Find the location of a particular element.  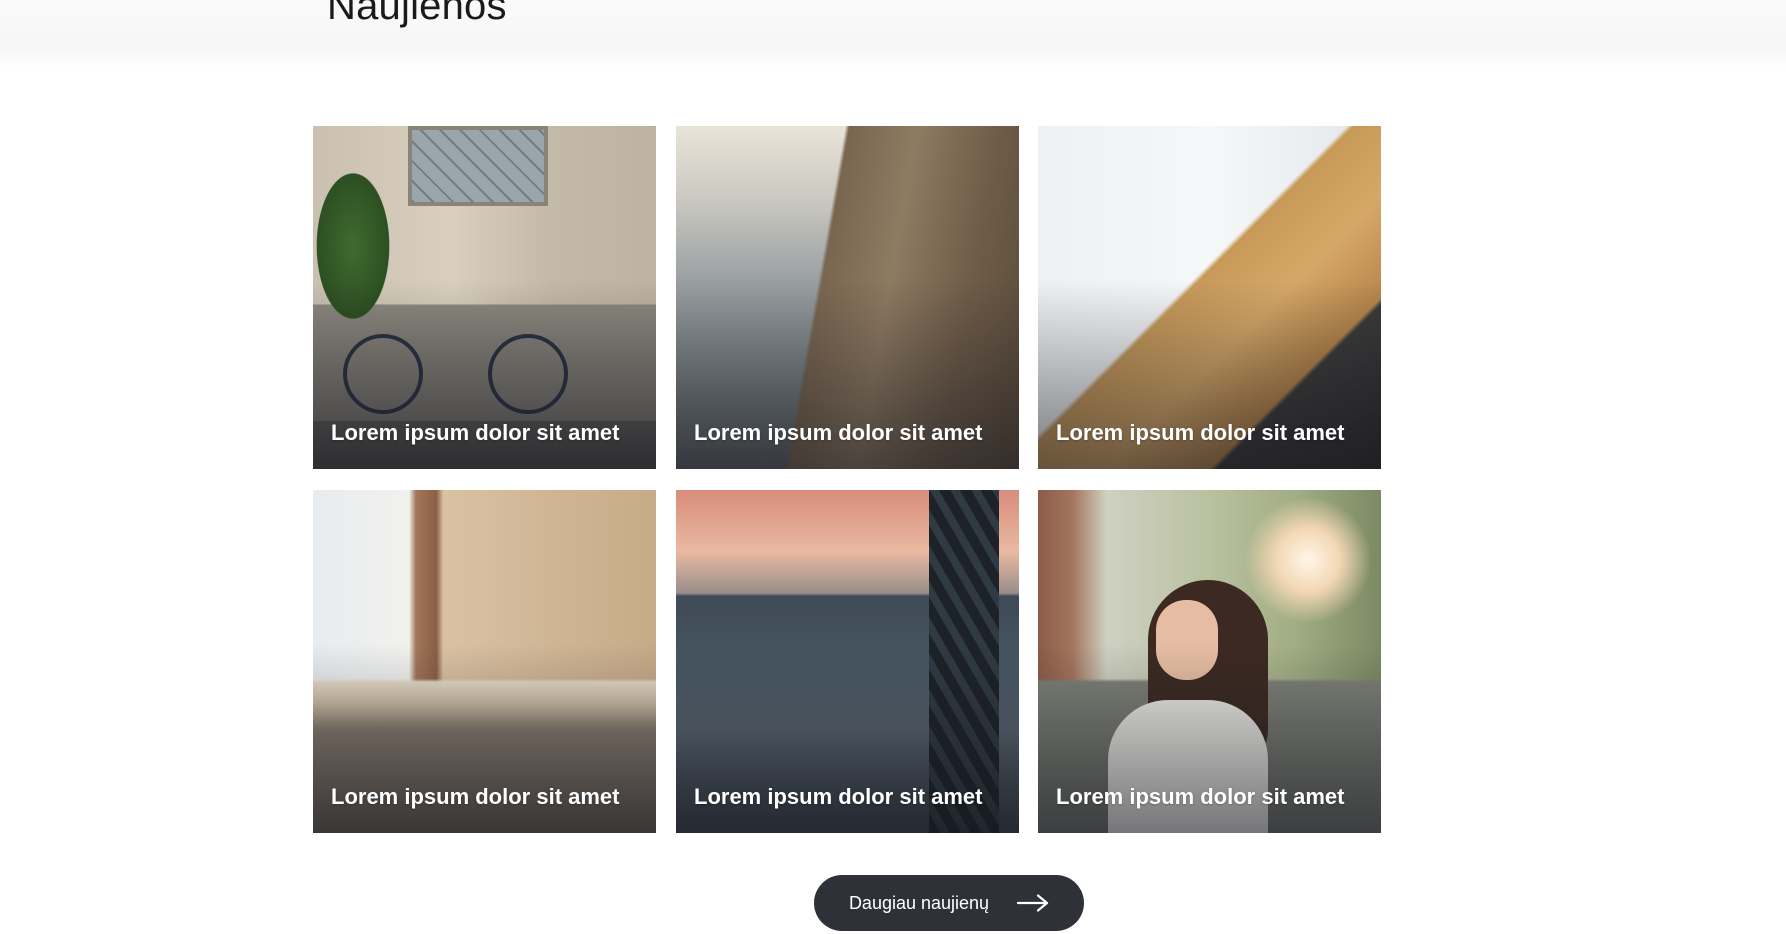

more-news-button: Daugiau naujienų is located at coordinates (949, 903).